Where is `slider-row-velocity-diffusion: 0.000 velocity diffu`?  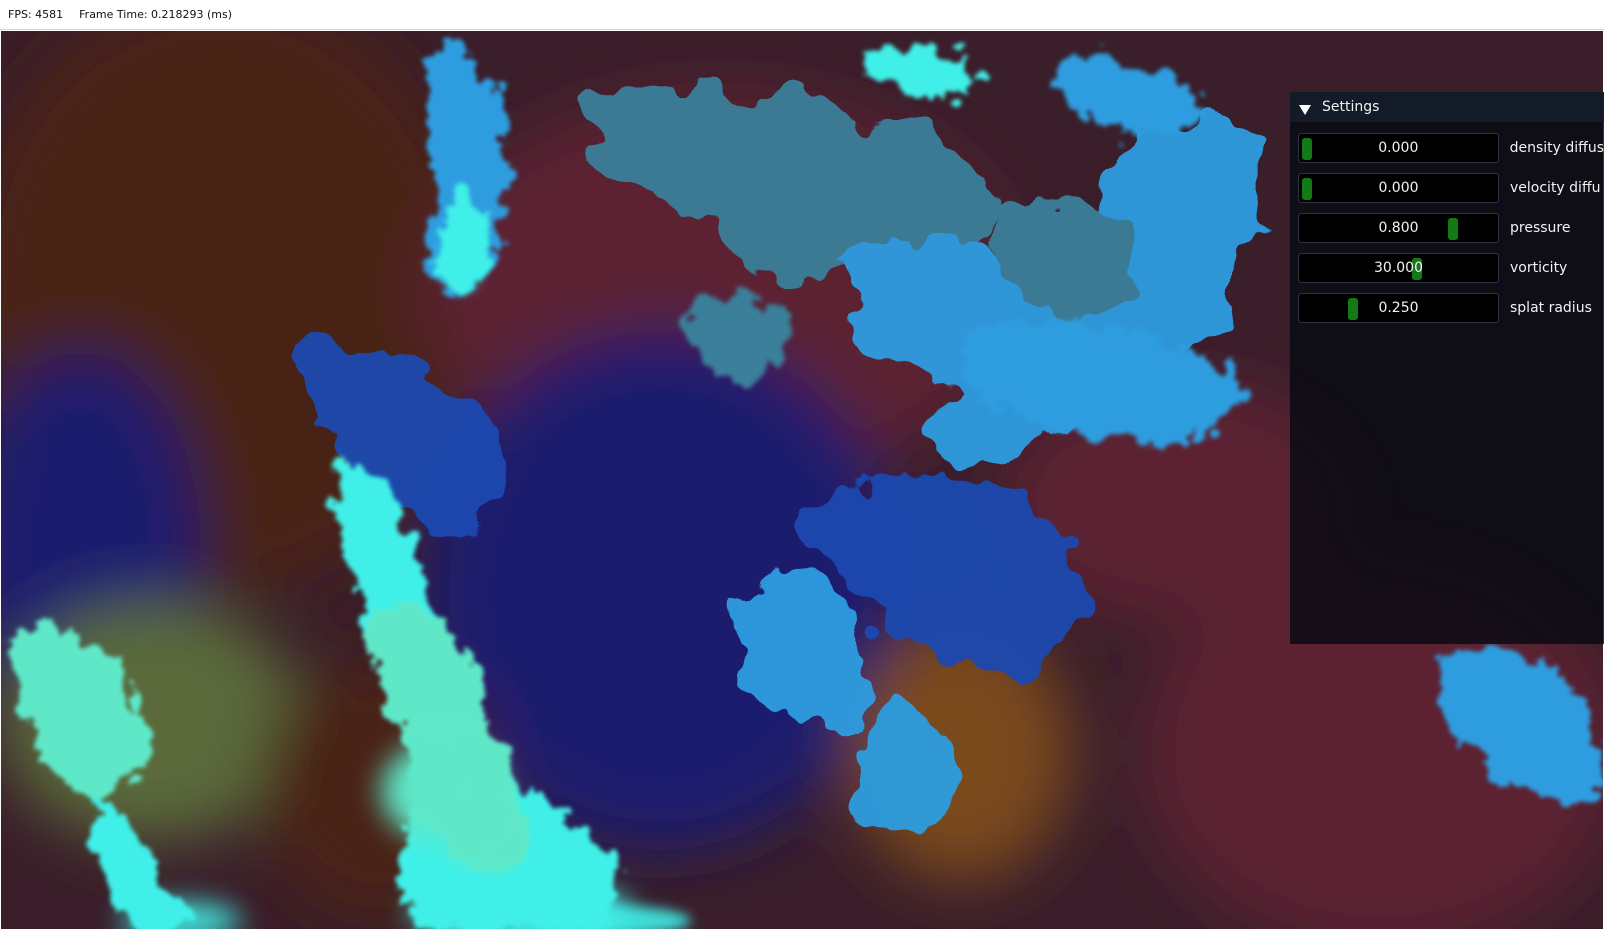 slider-row-velocity-diffusion: 0.000 velocity diffu is located at coordinates (1451, 188).